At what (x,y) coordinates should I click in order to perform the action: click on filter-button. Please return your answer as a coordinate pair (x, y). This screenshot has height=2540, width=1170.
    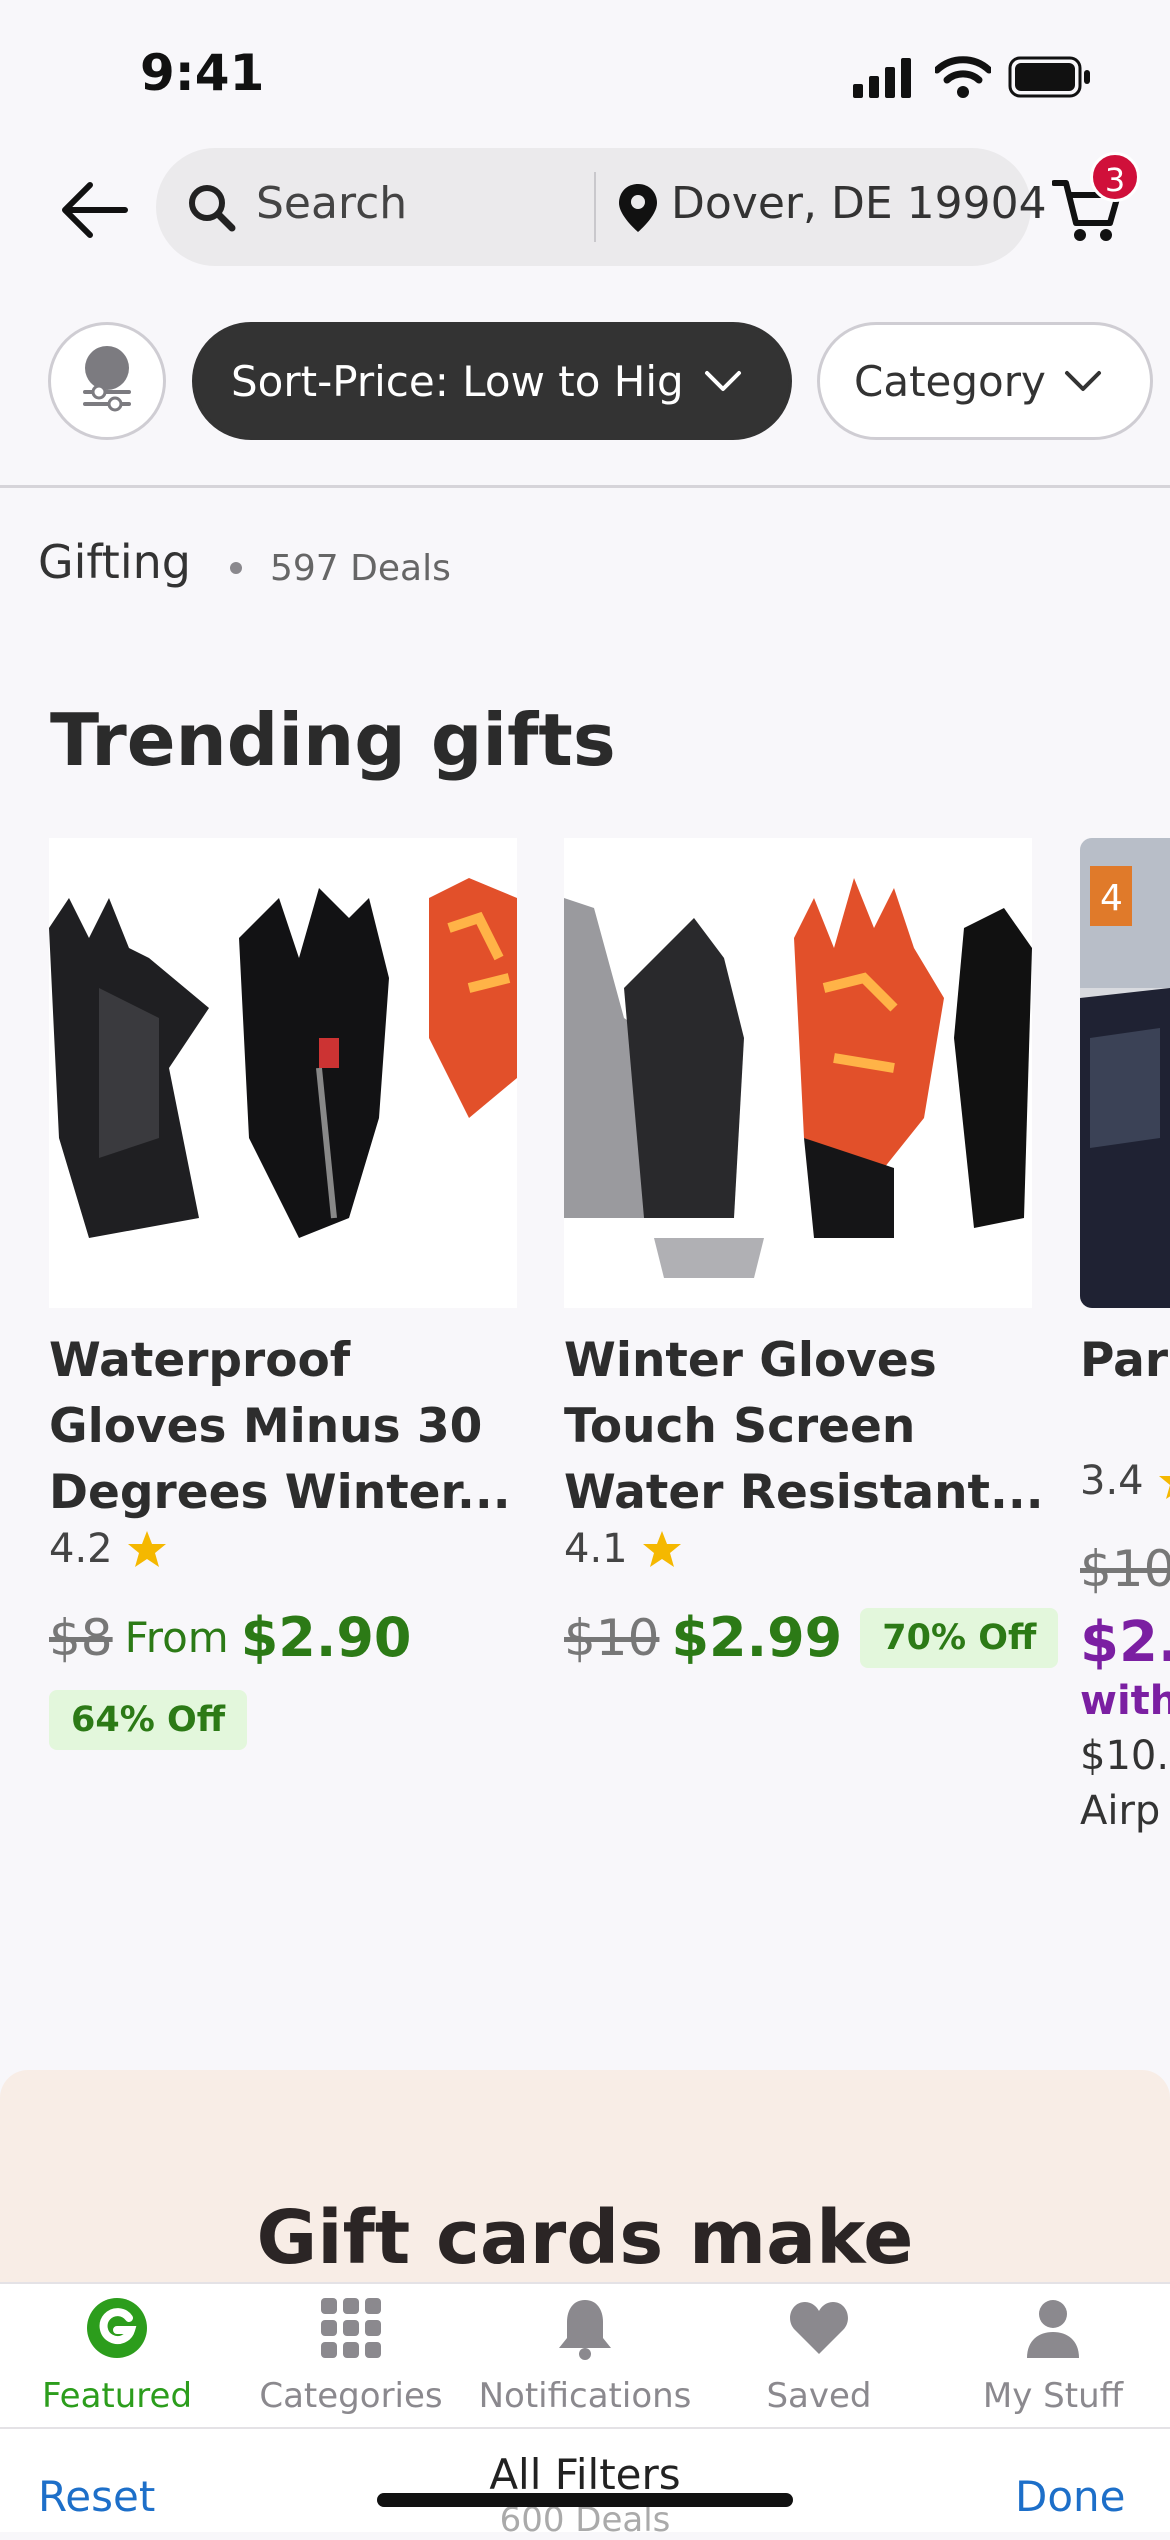
    Looking at the image, I should click on (107, 381).